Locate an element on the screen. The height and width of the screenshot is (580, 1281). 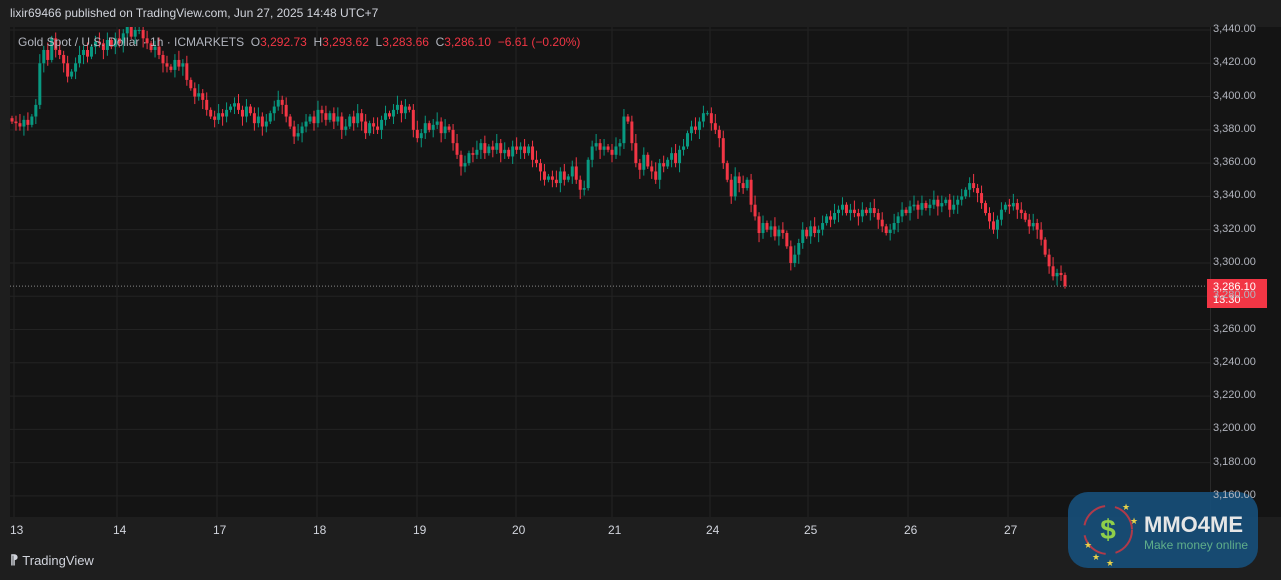
tradingview-logo-icon: ⁋ is located at coordinates (14, 559).